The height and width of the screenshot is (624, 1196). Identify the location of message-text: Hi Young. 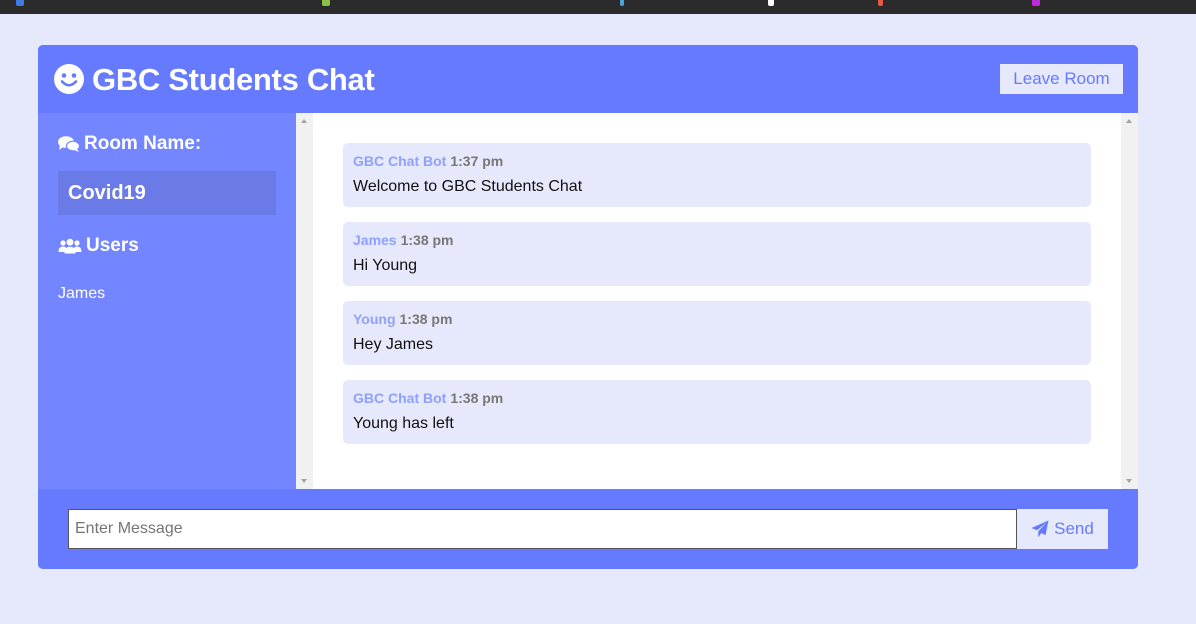
(385, 265).